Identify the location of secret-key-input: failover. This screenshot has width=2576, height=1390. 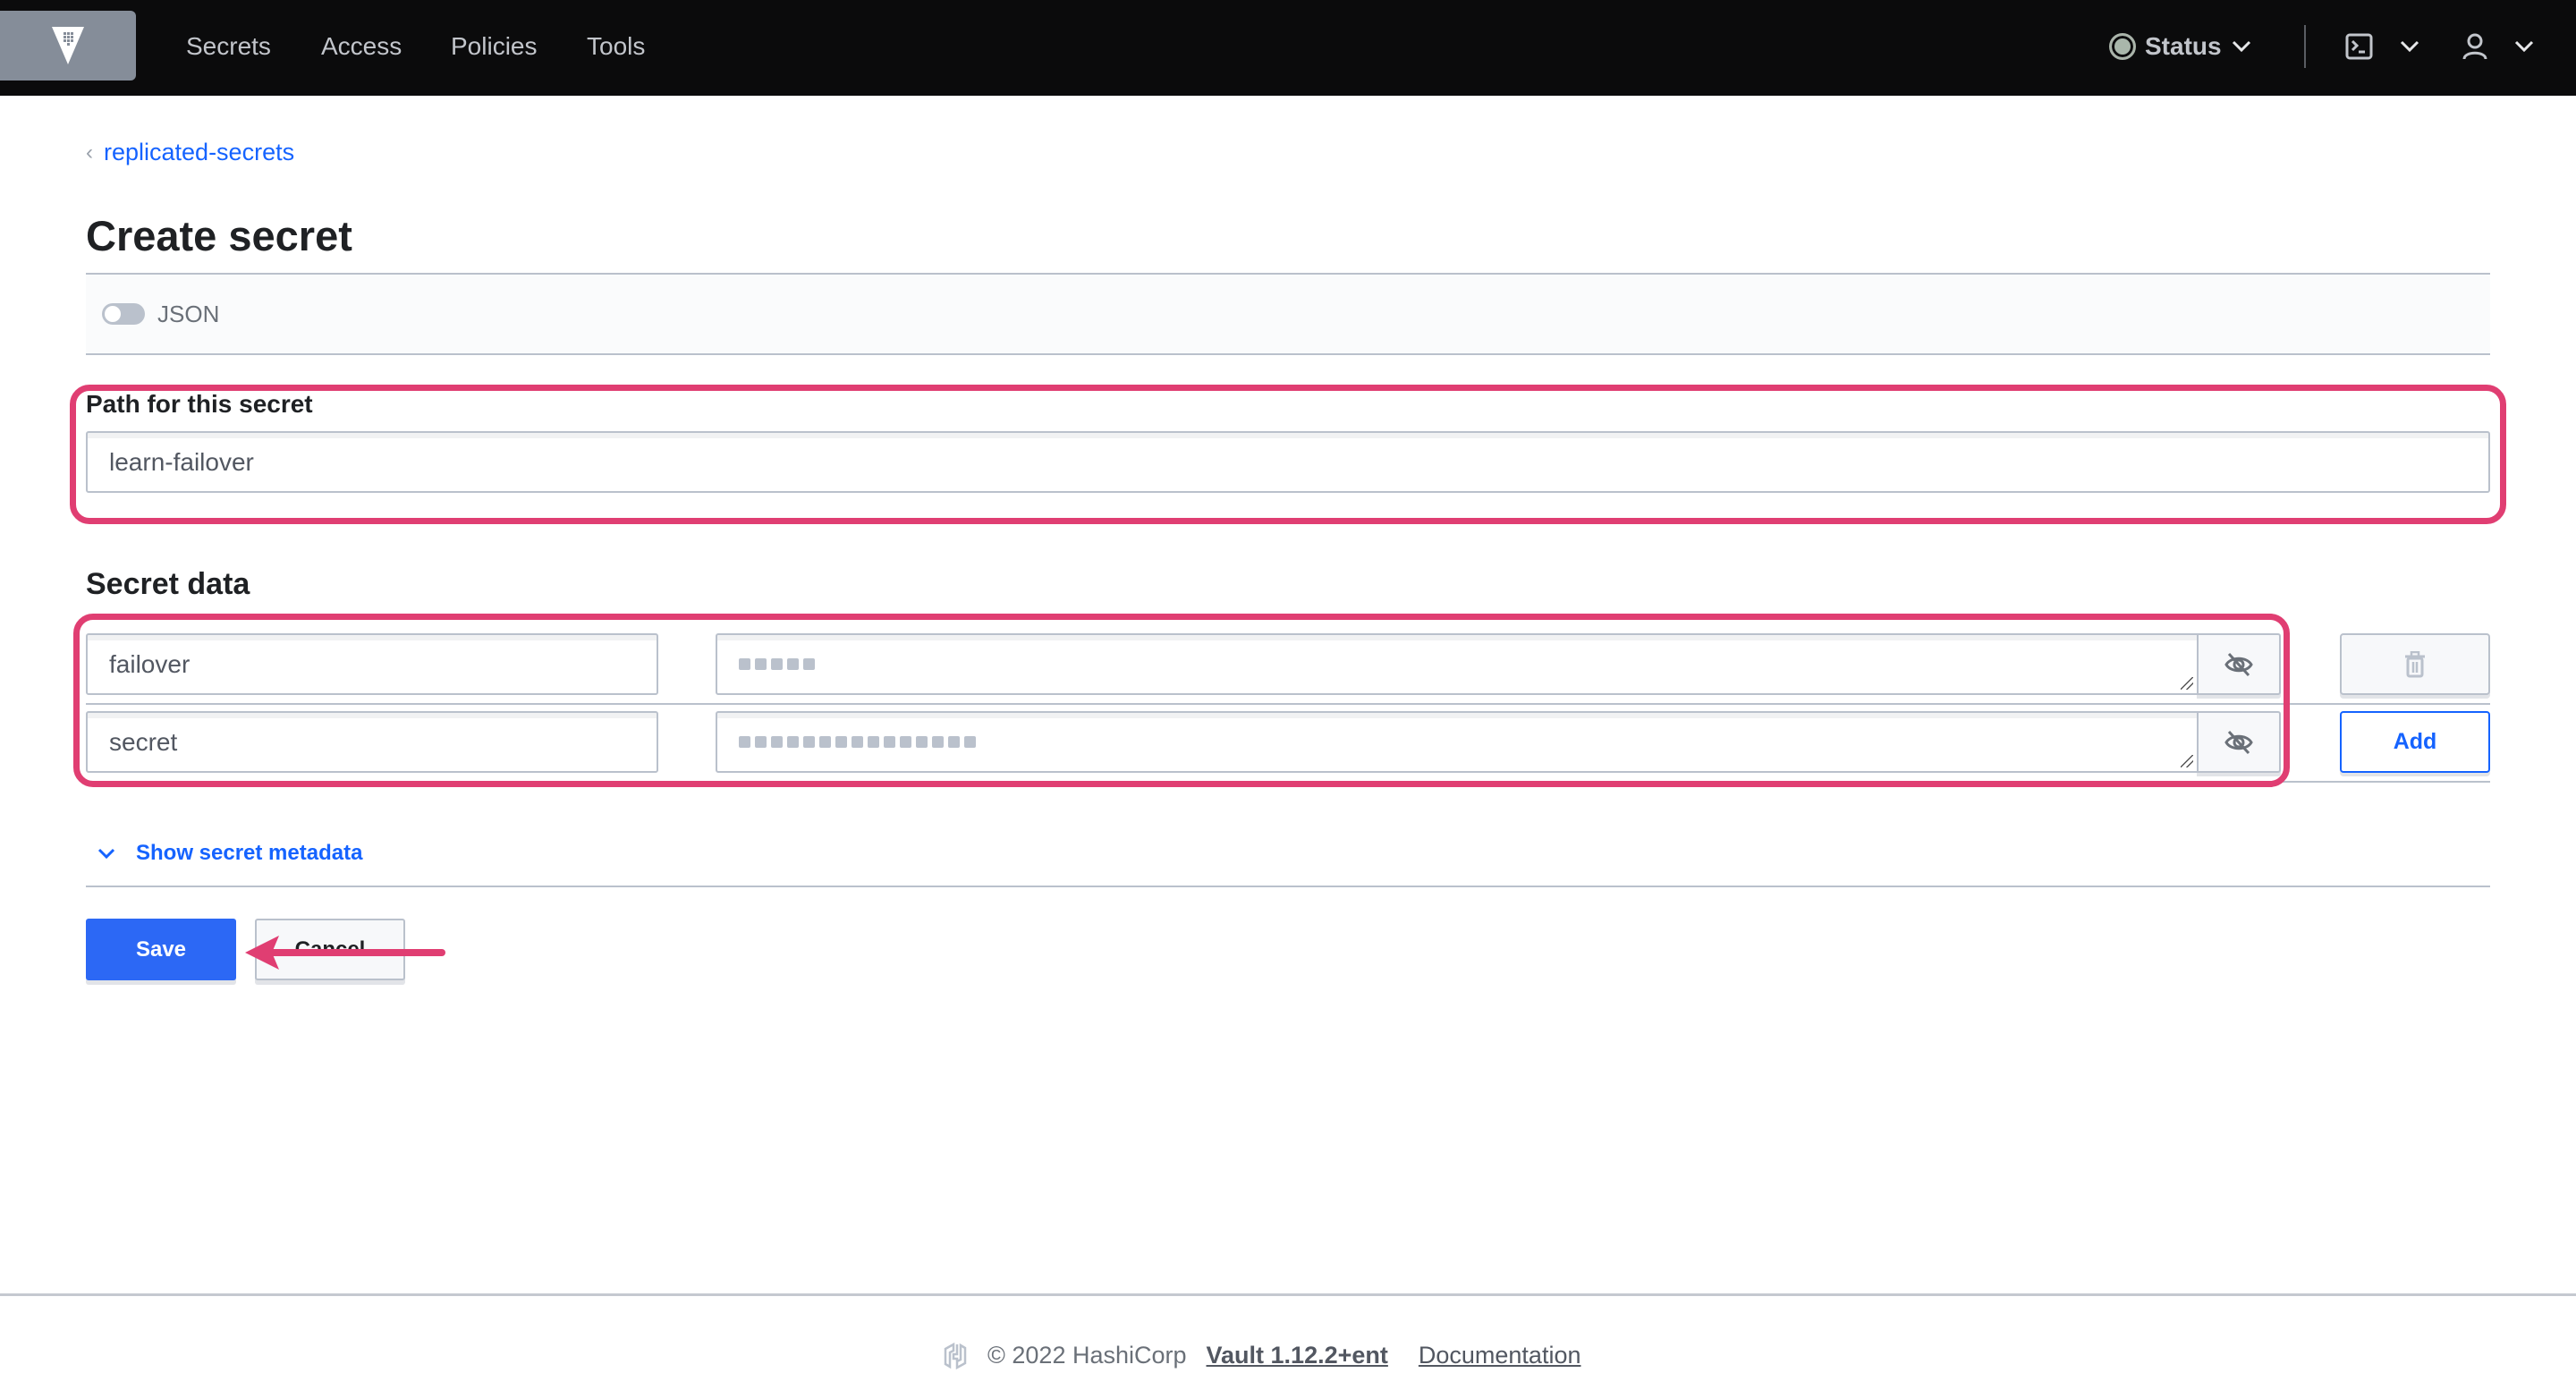
(372, 664).